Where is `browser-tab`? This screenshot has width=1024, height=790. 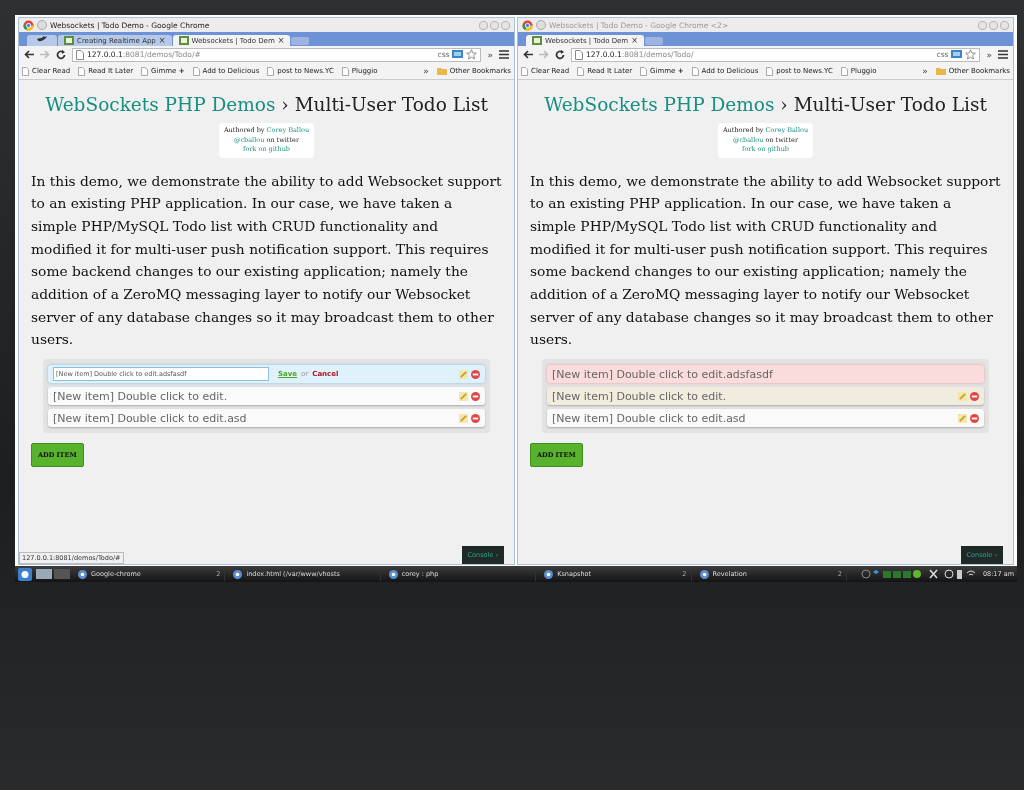 browser-tab is located at coordinates (42, 40).